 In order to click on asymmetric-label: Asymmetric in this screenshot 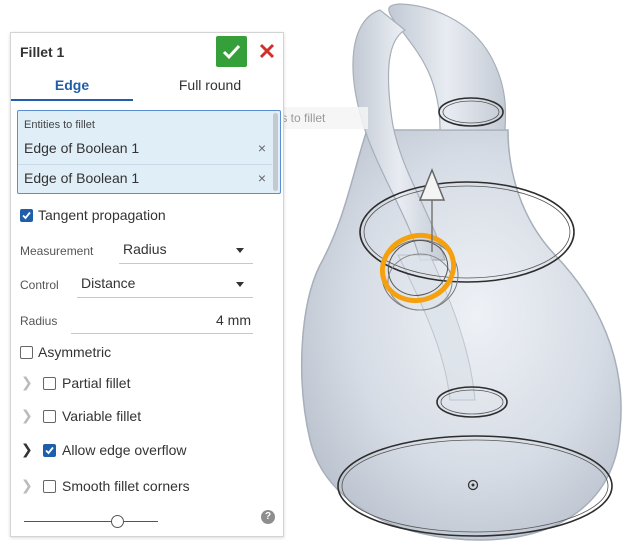, I will do `click(75, 352)`.